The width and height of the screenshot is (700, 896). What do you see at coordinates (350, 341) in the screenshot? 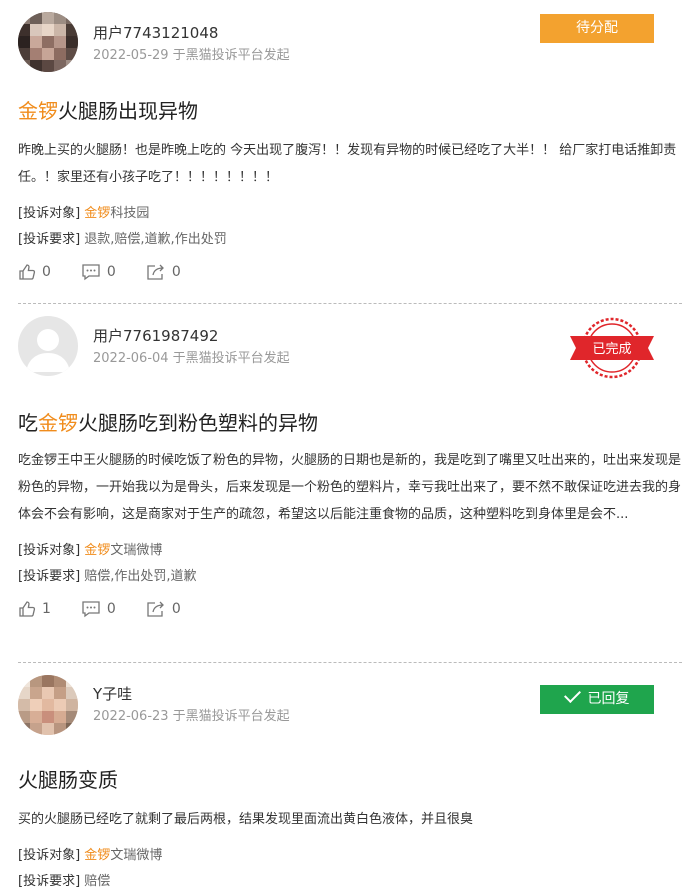
I see `card-header: 用户7761987492 2022-06-04 于黑猫投诉平台发起 已完成` at bounding box center [350, 341].